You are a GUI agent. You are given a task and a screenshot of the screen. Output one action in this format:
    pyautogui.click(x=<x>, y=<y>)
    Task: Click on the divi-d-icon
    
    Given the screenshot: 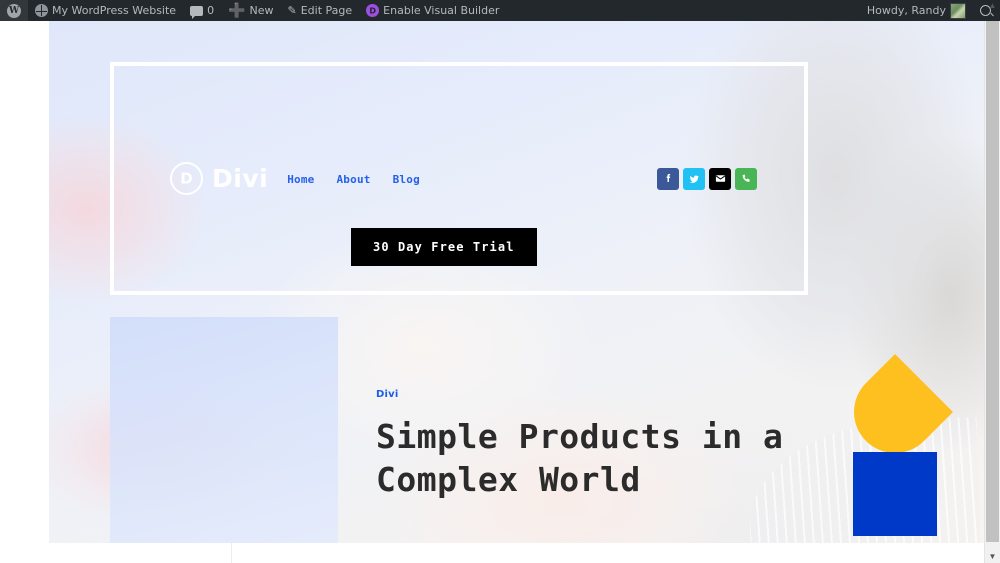 What is the action you would take?
    pyautogui.click(x=373, y=10)
    